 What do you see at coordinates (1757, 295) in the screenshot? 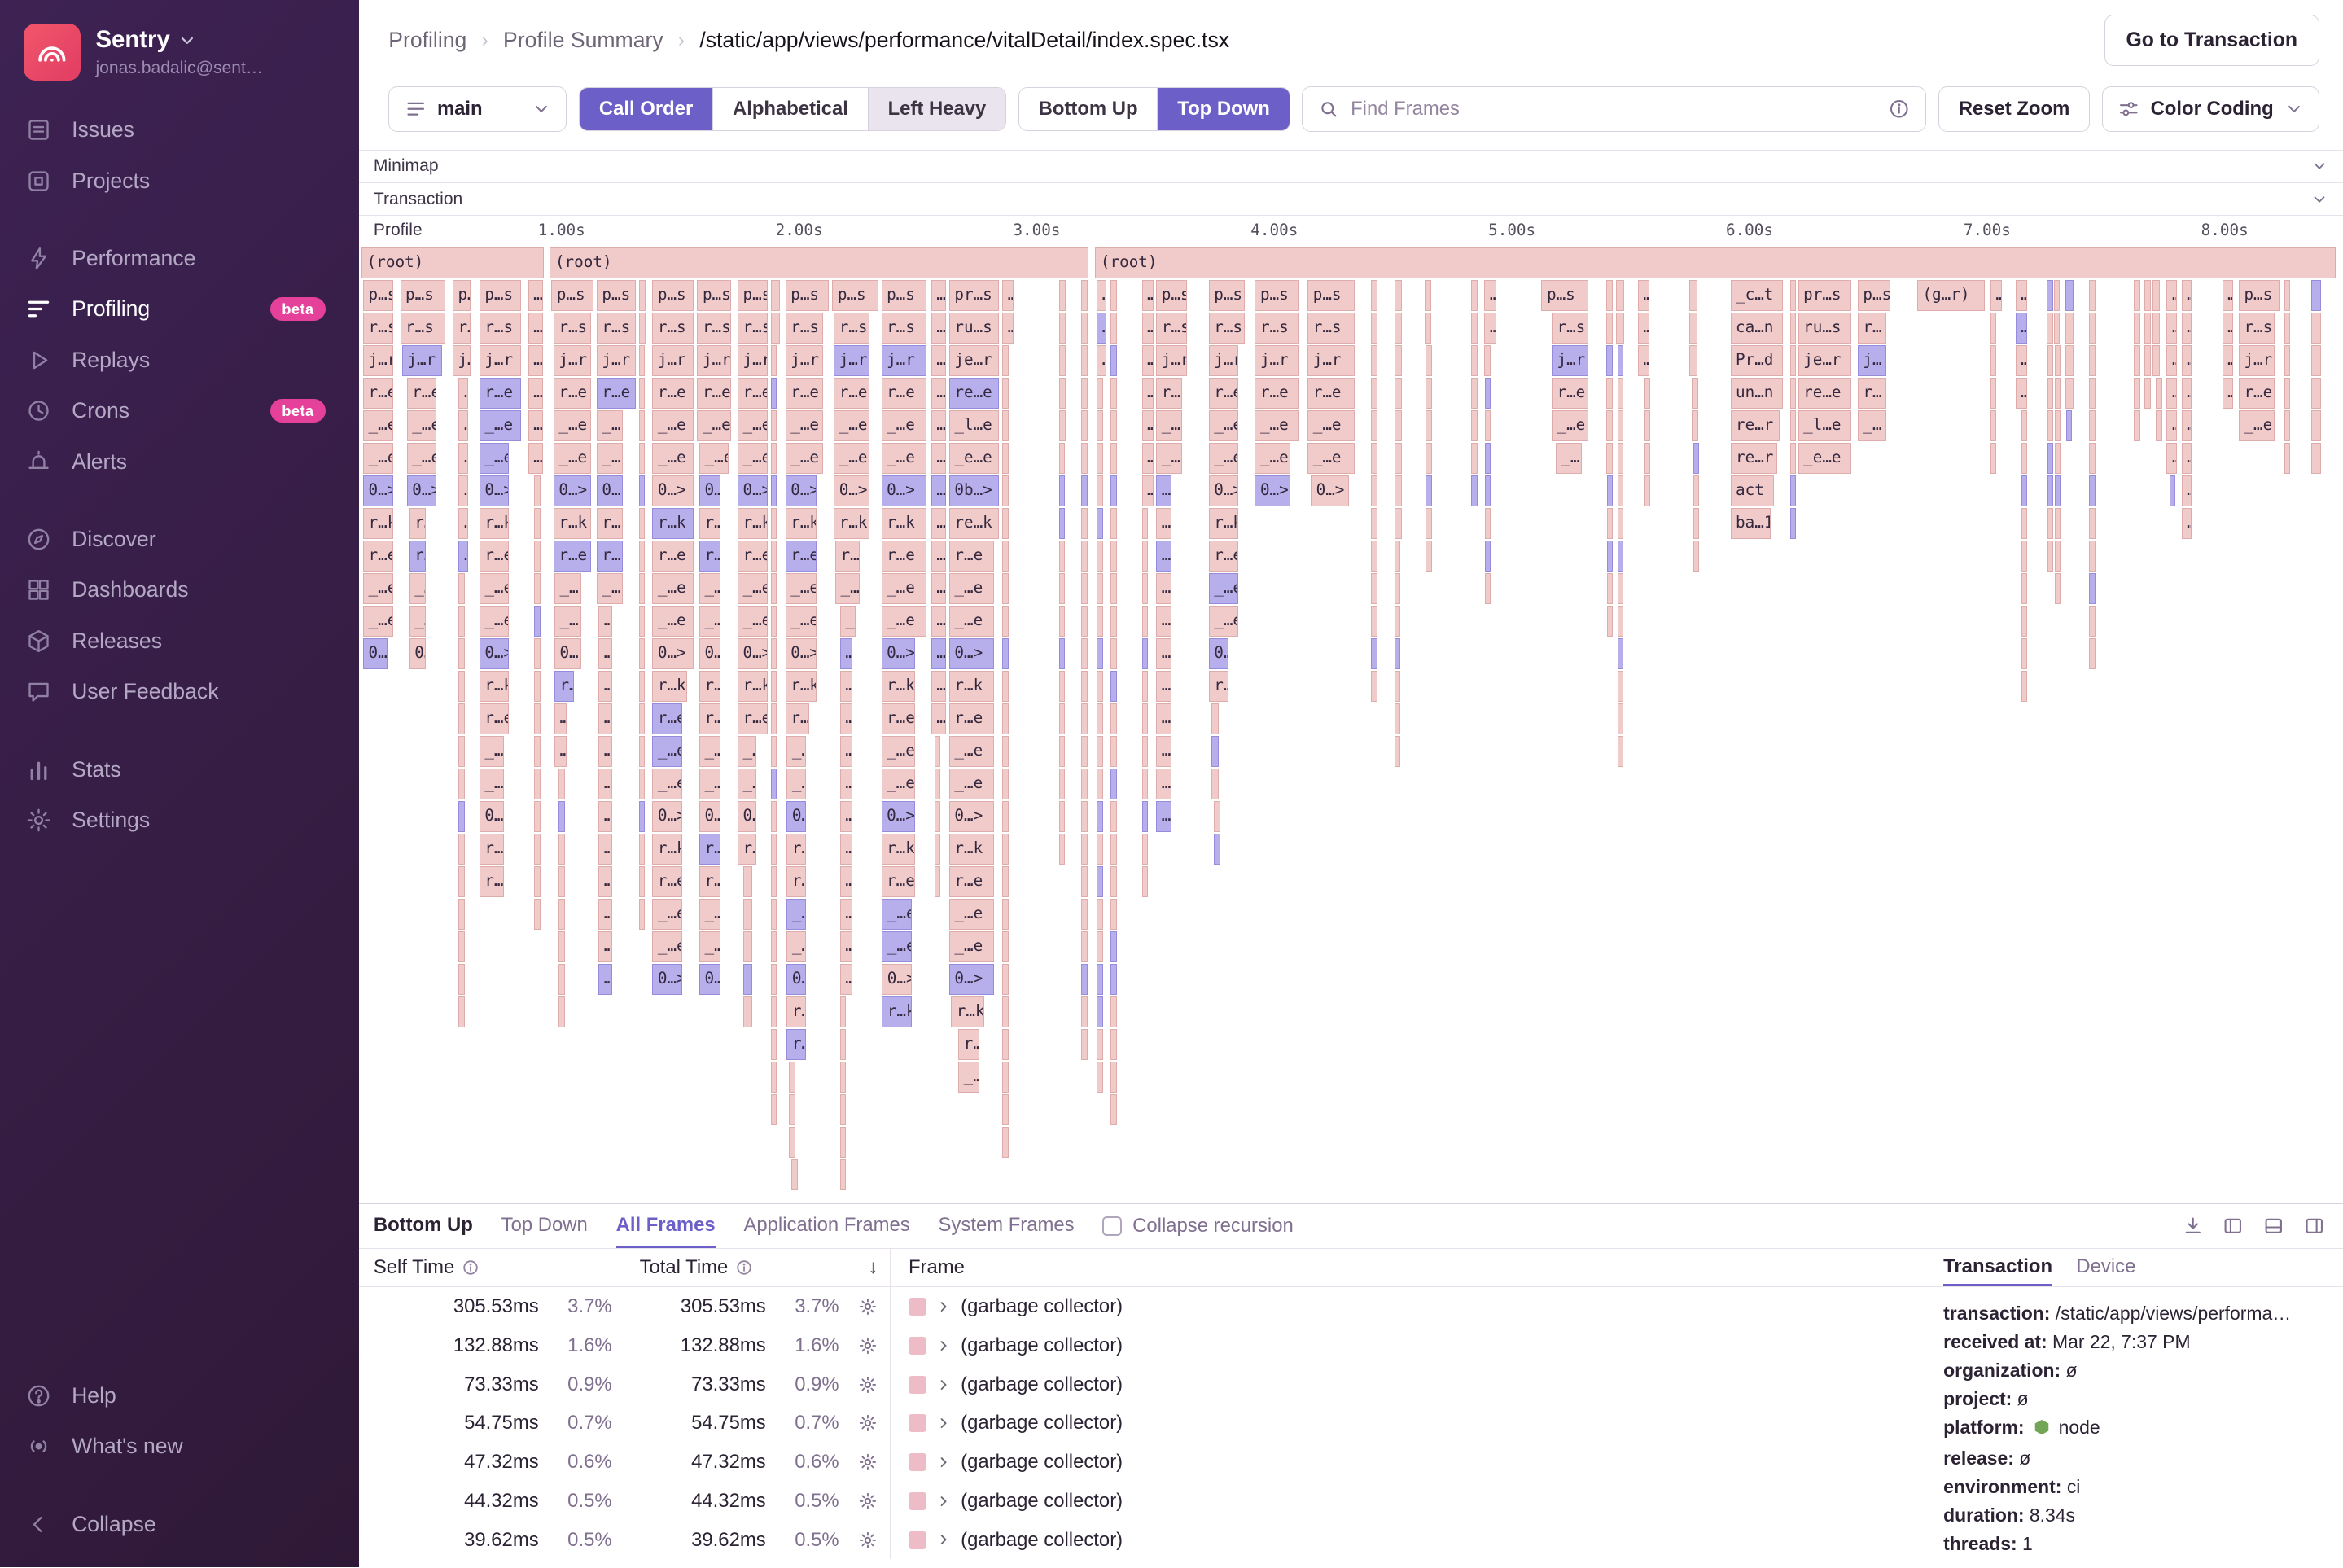
I see `flame-frame: _c…t` at bounding box center [1757, 295].